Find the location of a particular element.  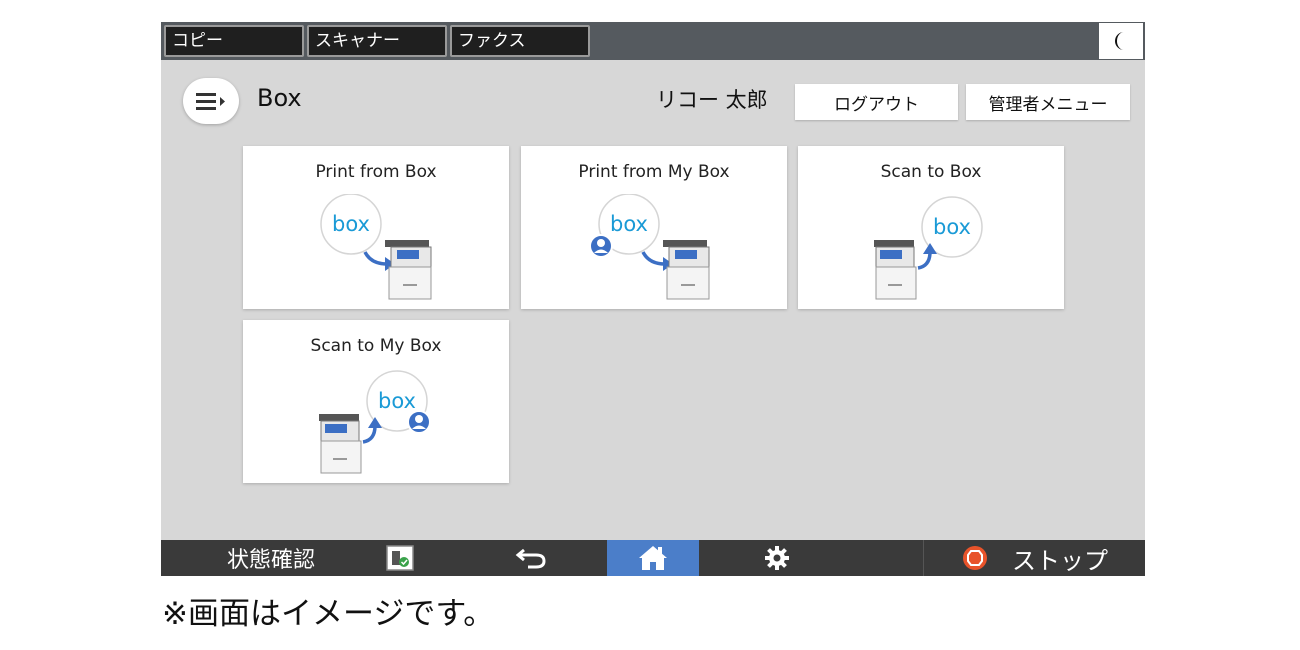

bottom-bar: 状態確認 ストップ is located at coordinates (653, 558).